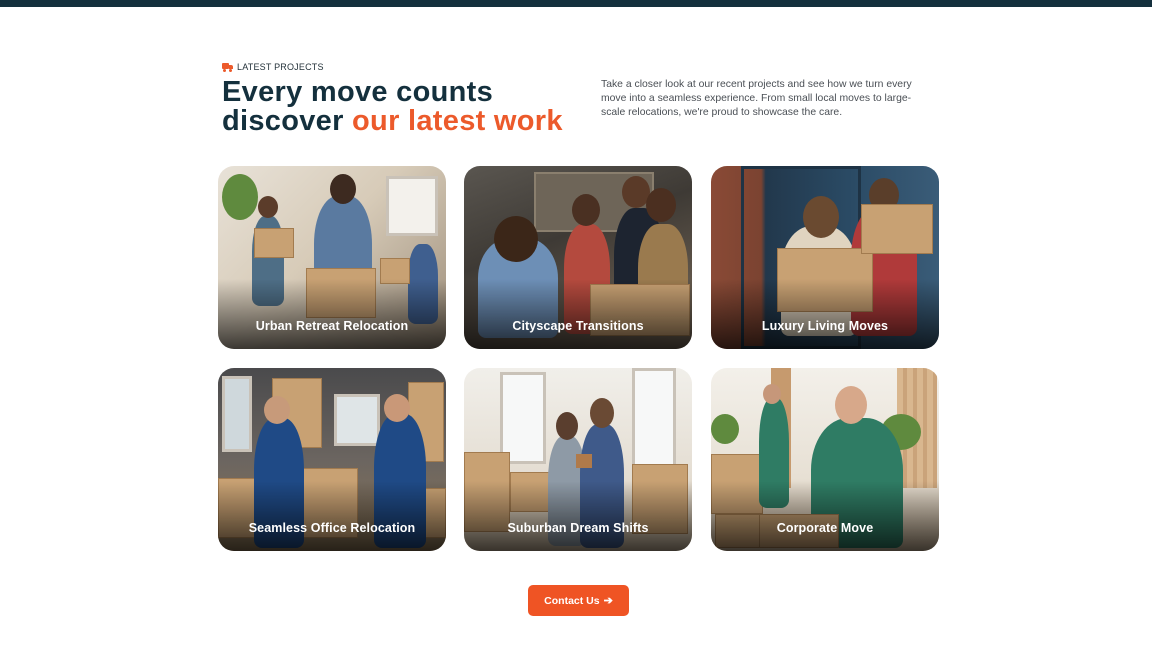 Image resolution: width=1152 pixels, height=648 pixels. I want to click on project-card: Corporate Move, so click(825, 459).